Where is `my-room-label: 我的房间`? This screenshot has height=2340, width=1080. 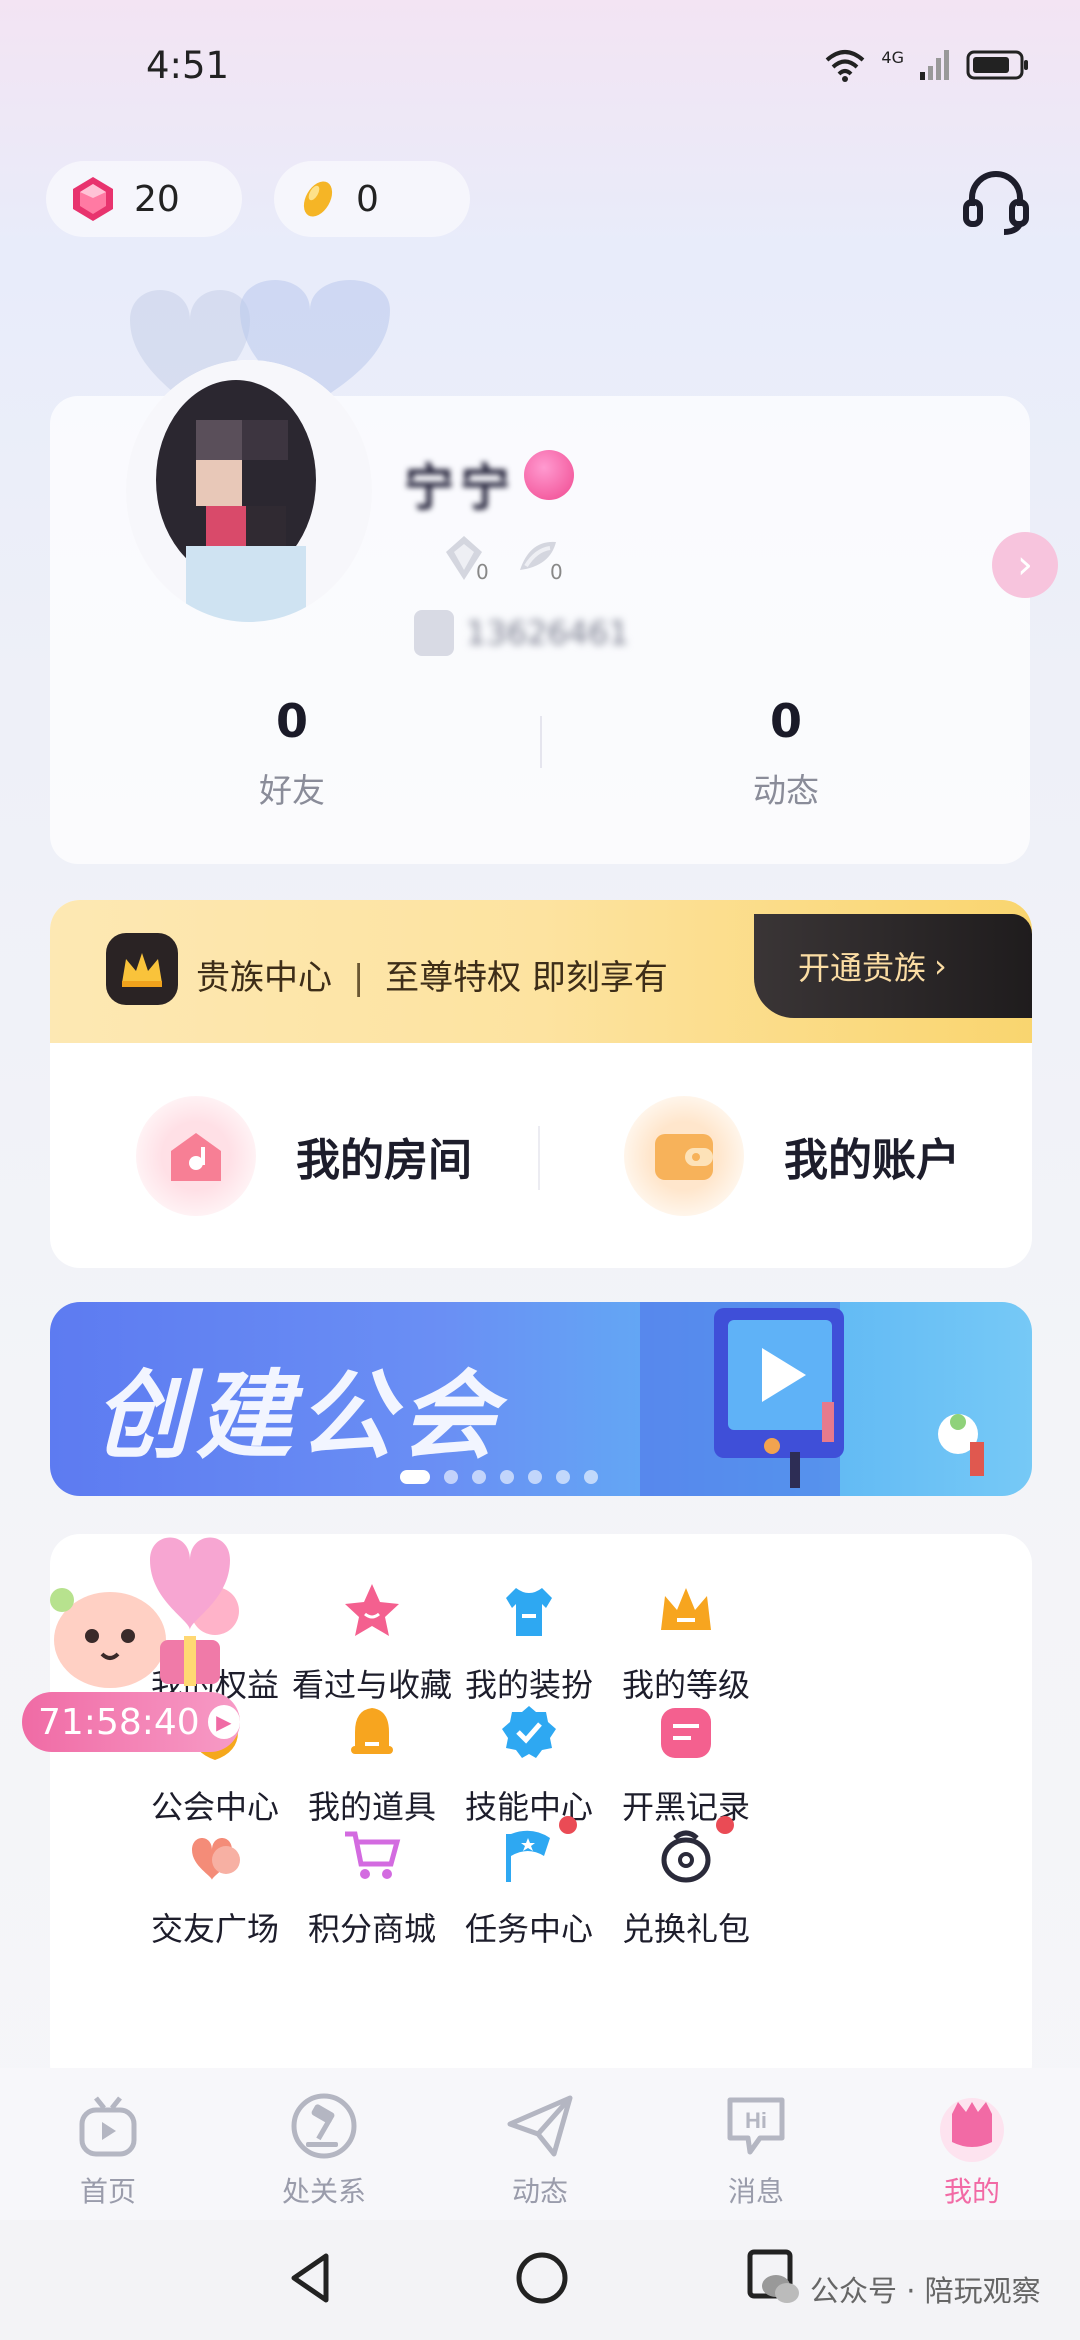
my-room-label: 我的房间 is located at coordinates (384, 1160).